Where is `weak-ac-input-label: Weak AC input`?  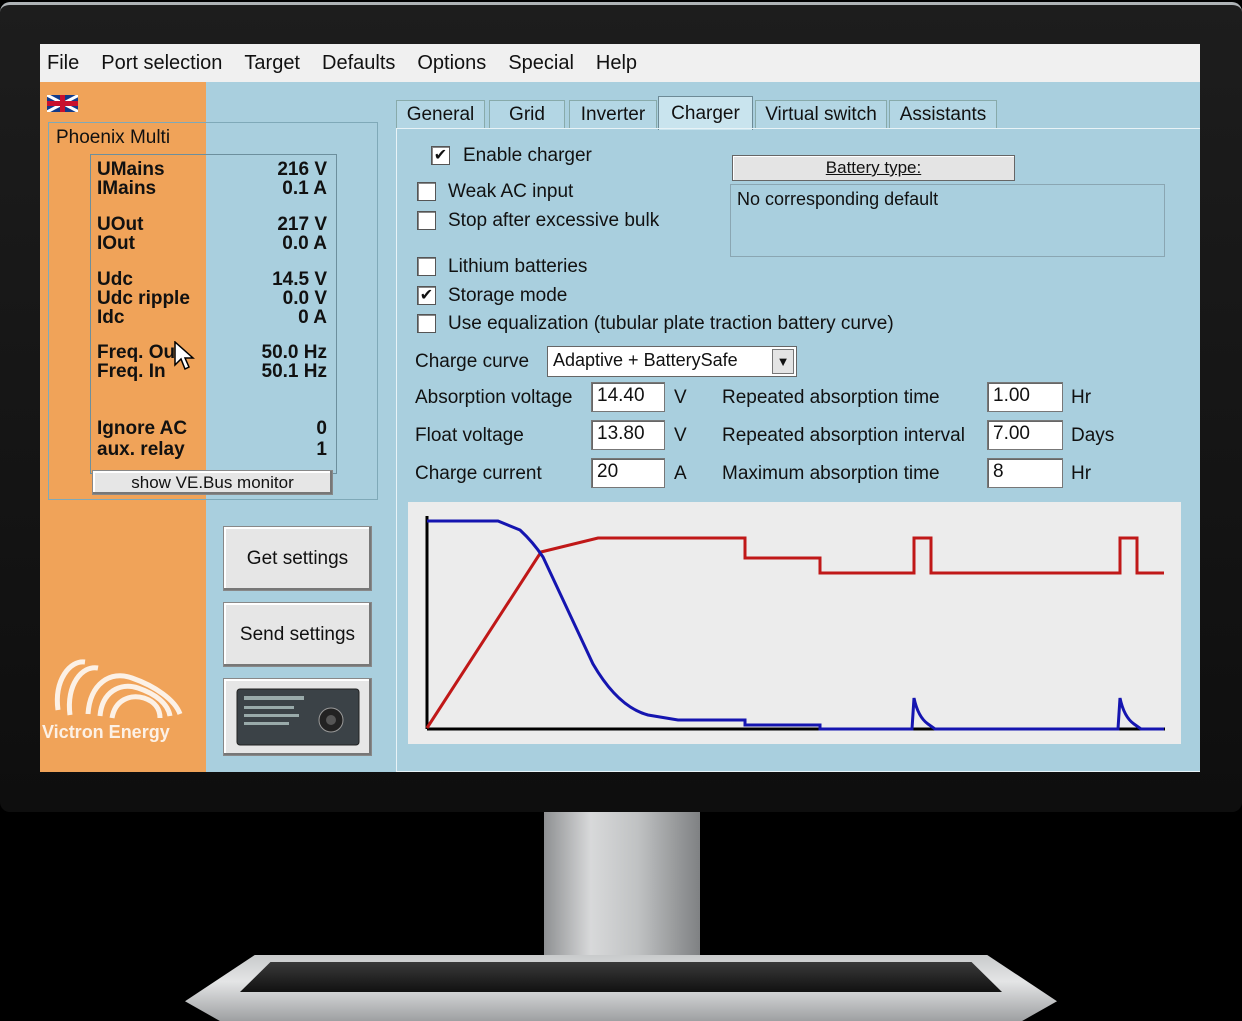
weak-ac-input-label: Weak AC input is located at coordinates (511, 191).